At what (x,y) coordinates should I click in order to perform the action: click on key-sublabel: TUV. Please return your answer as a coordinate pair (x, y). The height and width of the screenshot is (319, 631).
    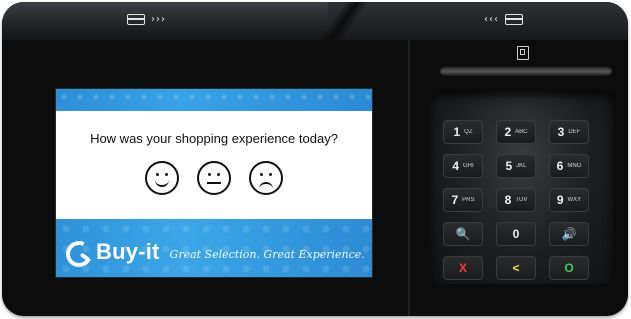
    Looking at the image, I should click on (521, 200).